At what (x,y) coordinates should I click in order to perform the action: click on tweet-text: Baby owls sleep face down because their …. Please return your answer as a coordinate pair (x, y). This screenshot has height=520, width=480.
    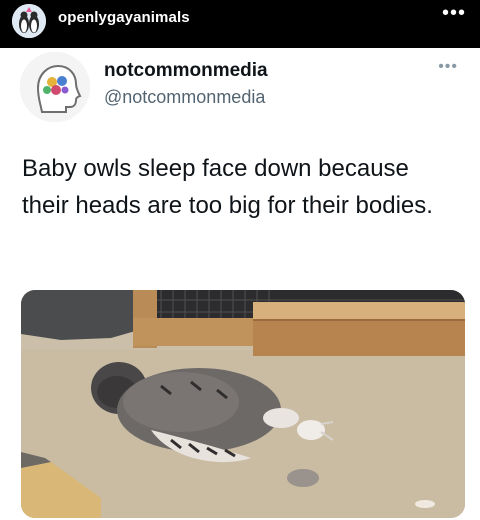
    Looking at the image, I should click on (227, 187).